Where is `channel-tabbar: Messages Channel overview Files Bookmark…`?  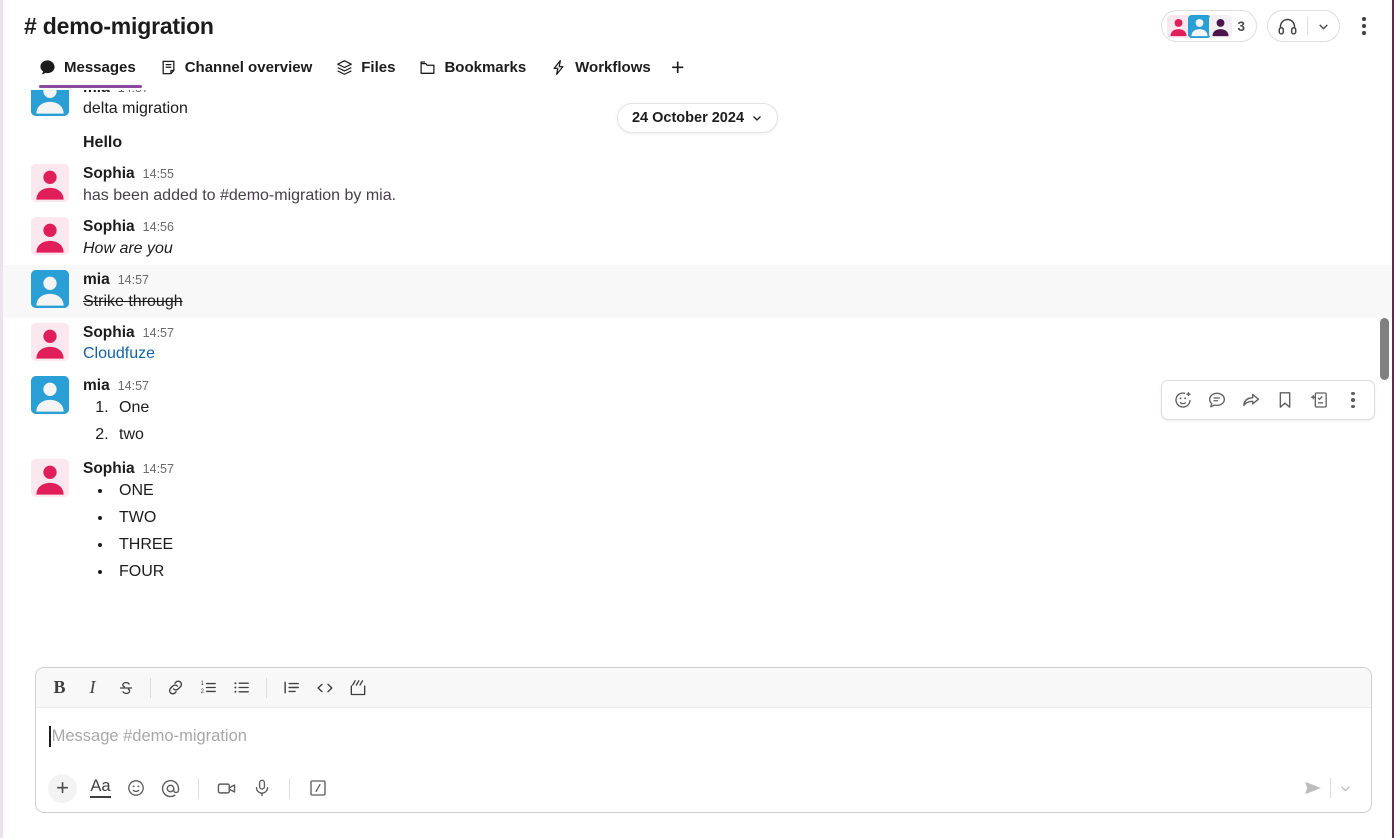 channel-tabbar: Messages Channel overview Files Bookmark… is located at coordinates (697, 71).